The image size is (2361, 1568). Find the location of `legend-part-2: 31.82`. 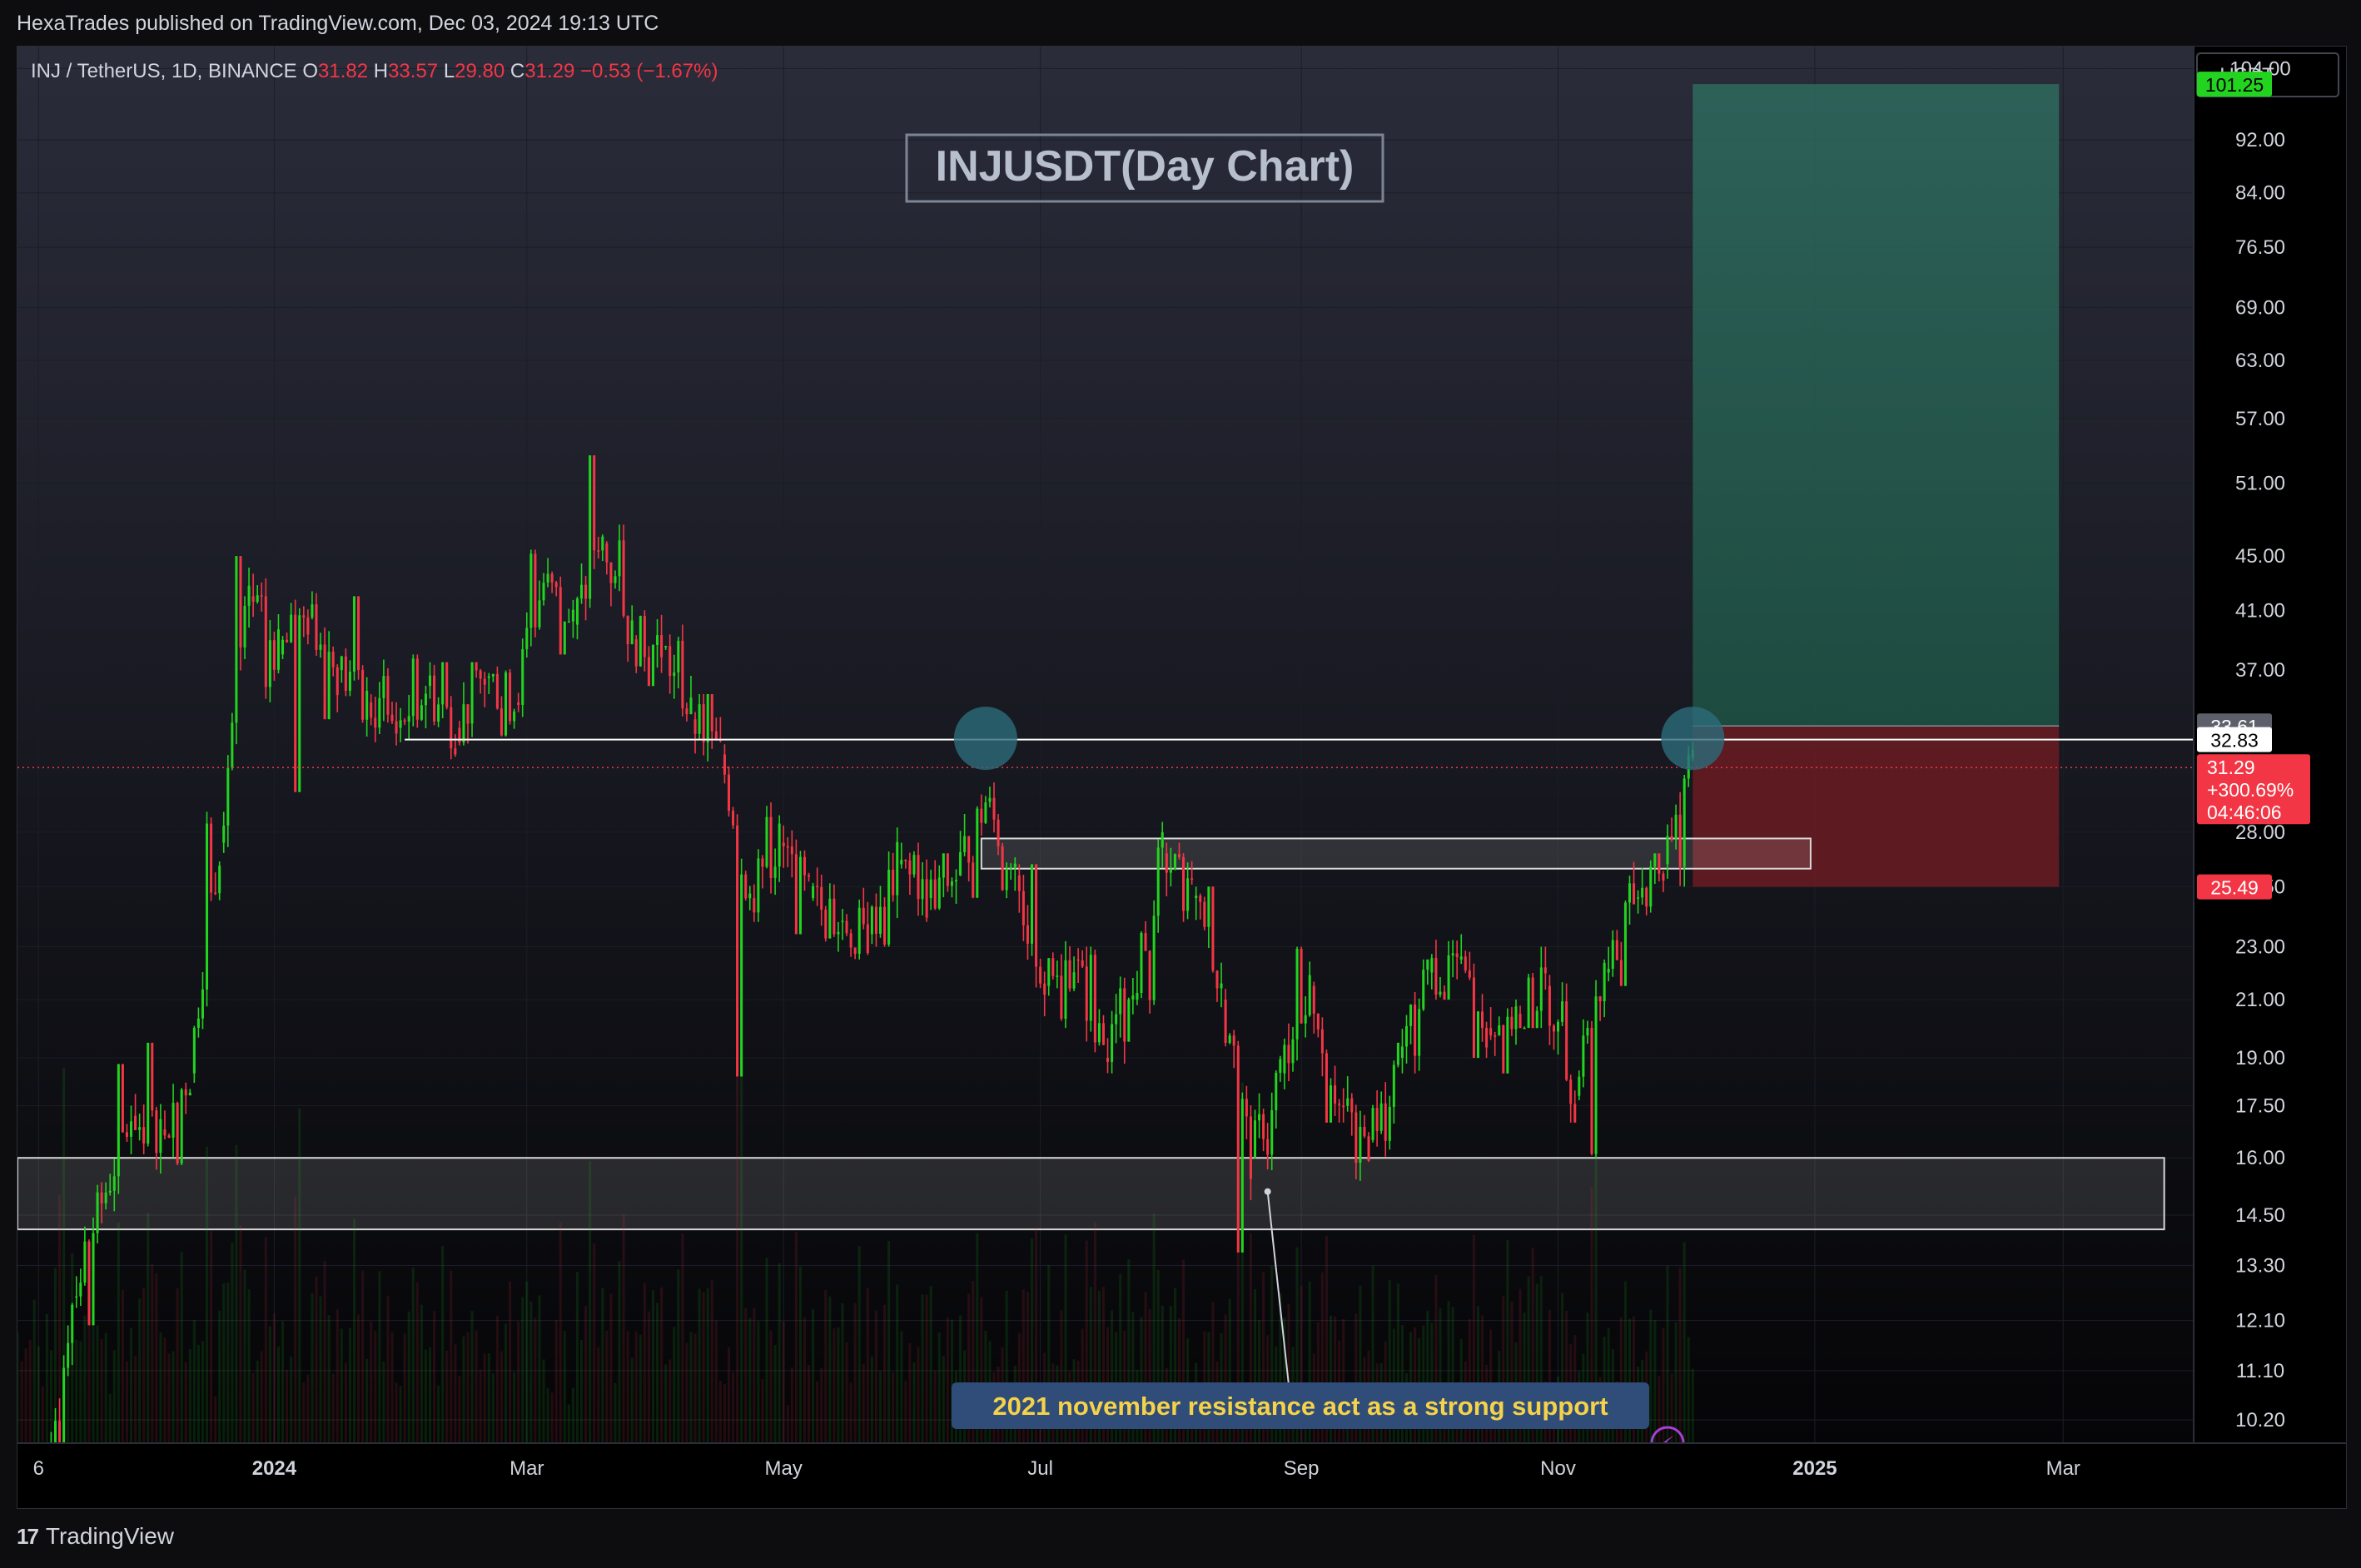

legend-part-2: 31.82 is located at coordinates (346, 71).